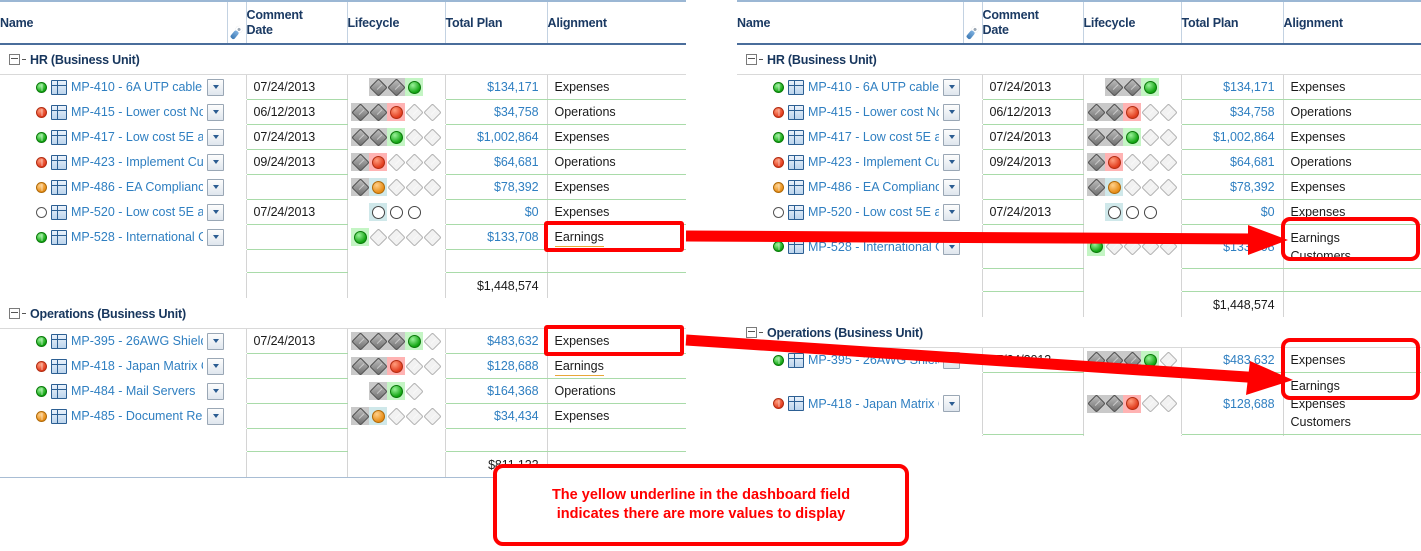 The width and height of the screenshot is (1421, 551). Describe the element at coordinates (972, 32) in the screenshot. I see `wrench-icon` at that location.